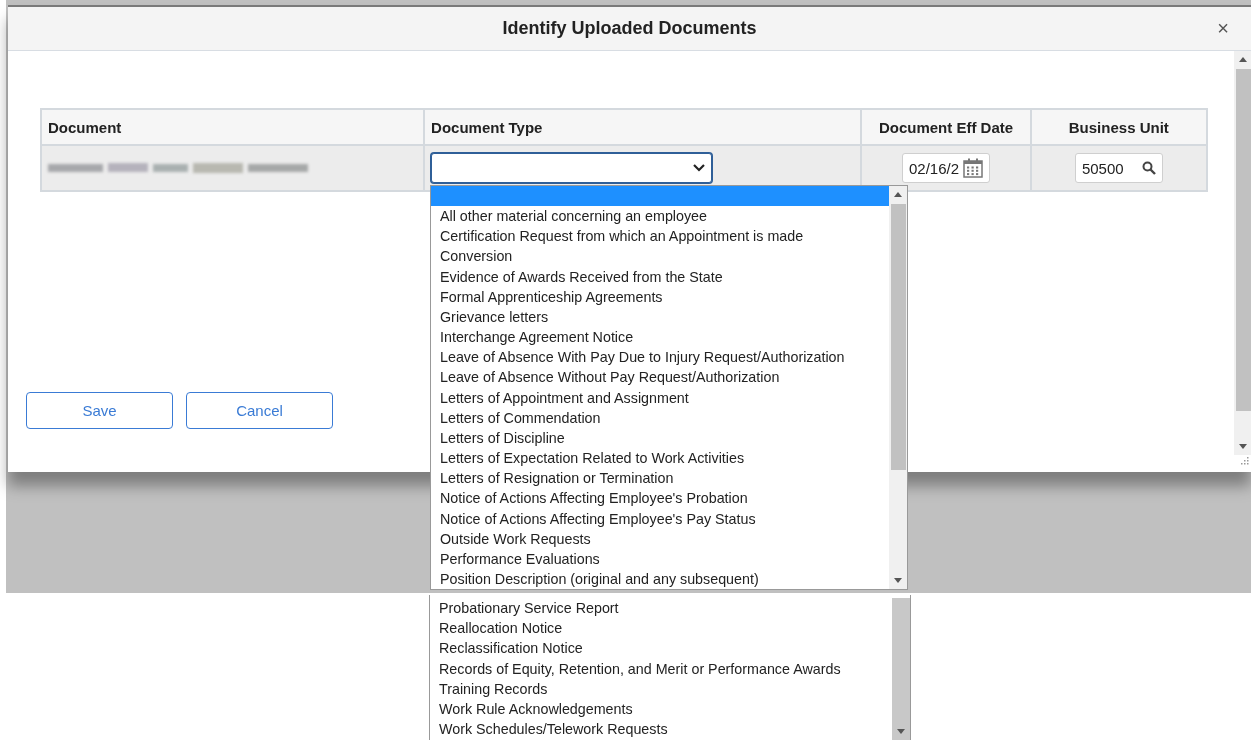  Describe the element at coordinates (660, 296) in the screenshot. I see `dropdown-option: Formal Apprenticeship Agreements` at that location.